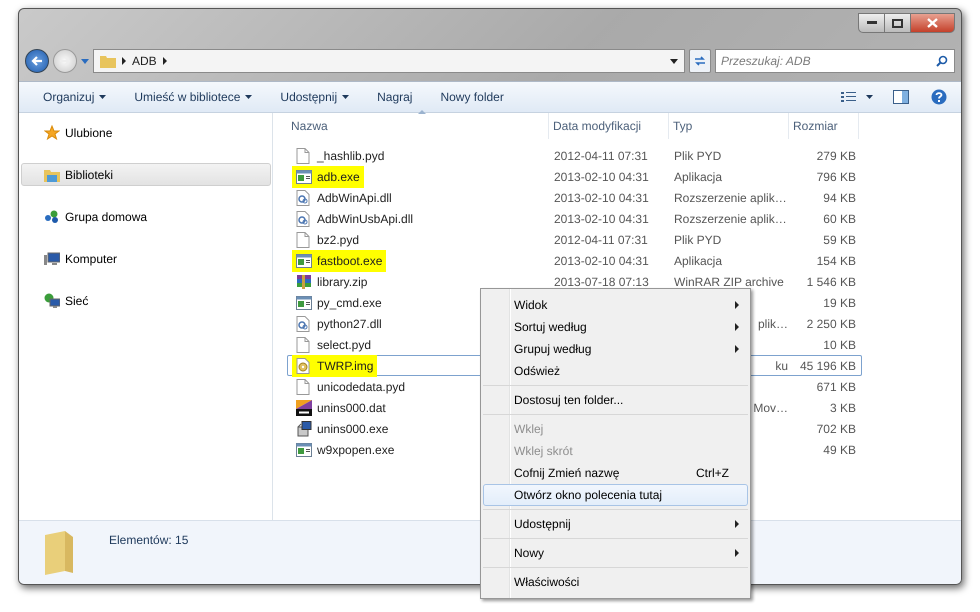 The image size is (980, 612). Describe the element at coordinates (472, 97) in the screenshot. I see `toolbar-button: Nowy folder` at that location.